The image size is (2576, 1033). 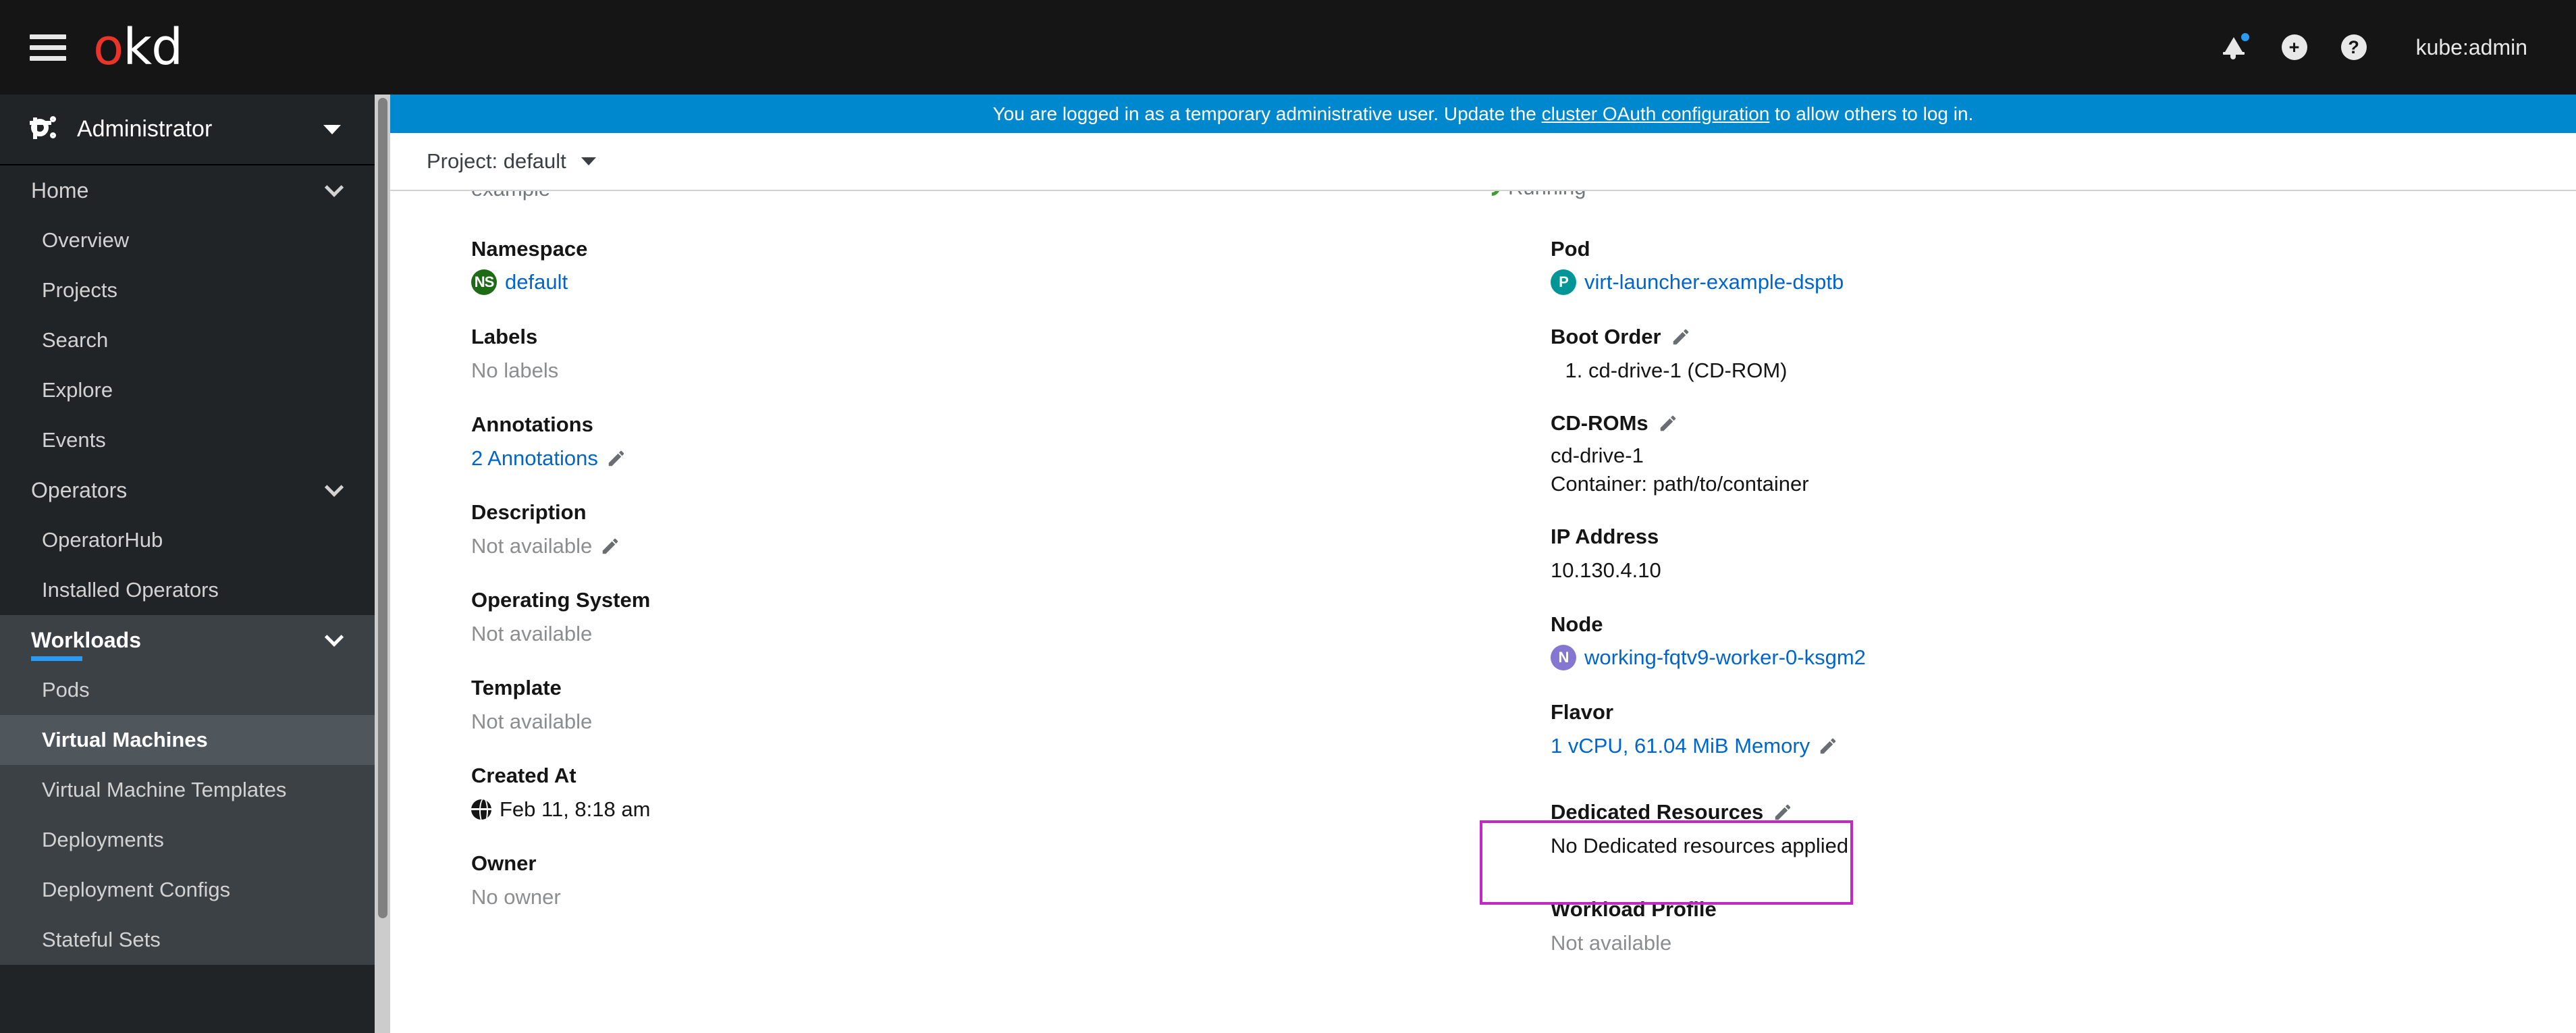 I want to click on hamburger-menu-icon, so click(x=48, y=47).